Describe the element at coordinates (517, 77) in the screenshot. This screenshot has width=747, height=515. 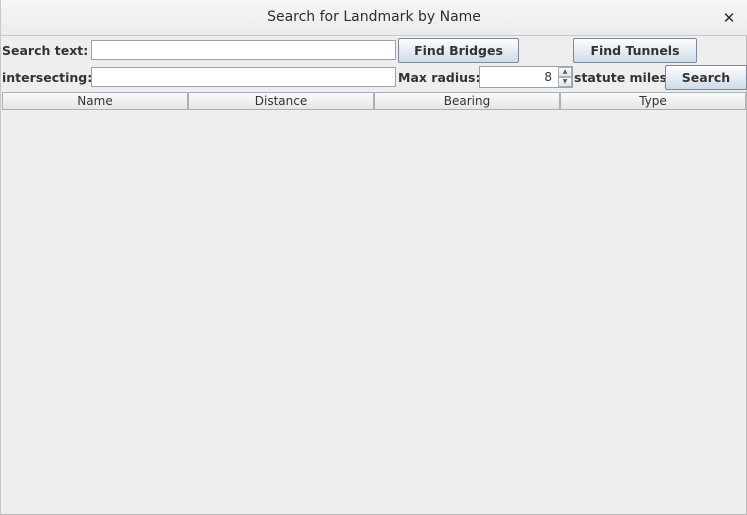
I see `max-radius-value: 8` at that location.